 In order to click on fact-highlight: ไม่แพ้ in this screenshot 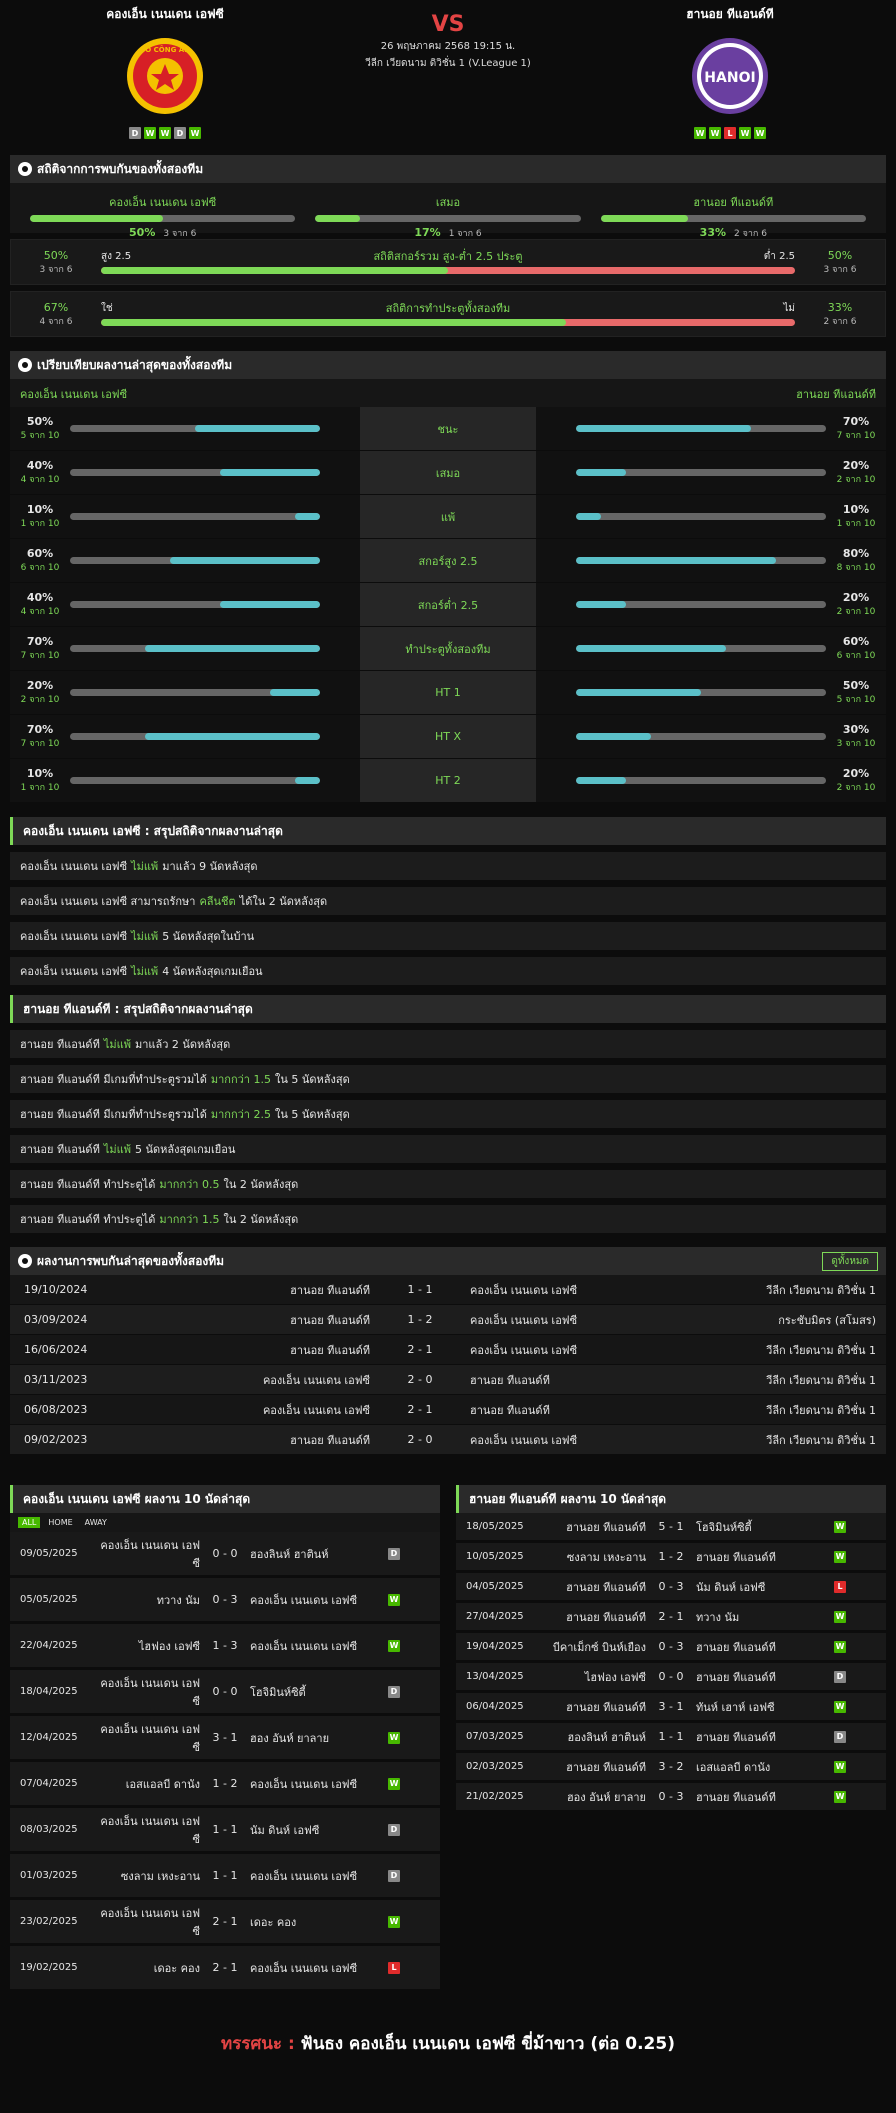, I will do `click(145, 866)`.